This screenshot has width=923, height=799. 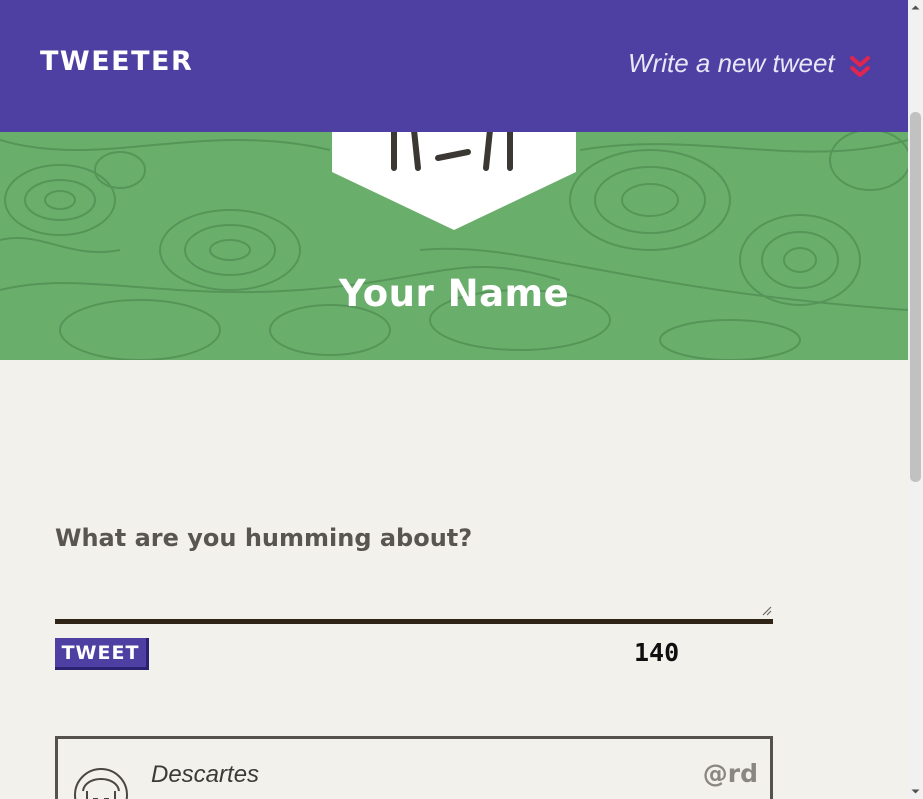 What do you see at coordinates (205, 774) in the screenshot?
I see `tweet-author: Descartes` at bounding box center [205, 774].